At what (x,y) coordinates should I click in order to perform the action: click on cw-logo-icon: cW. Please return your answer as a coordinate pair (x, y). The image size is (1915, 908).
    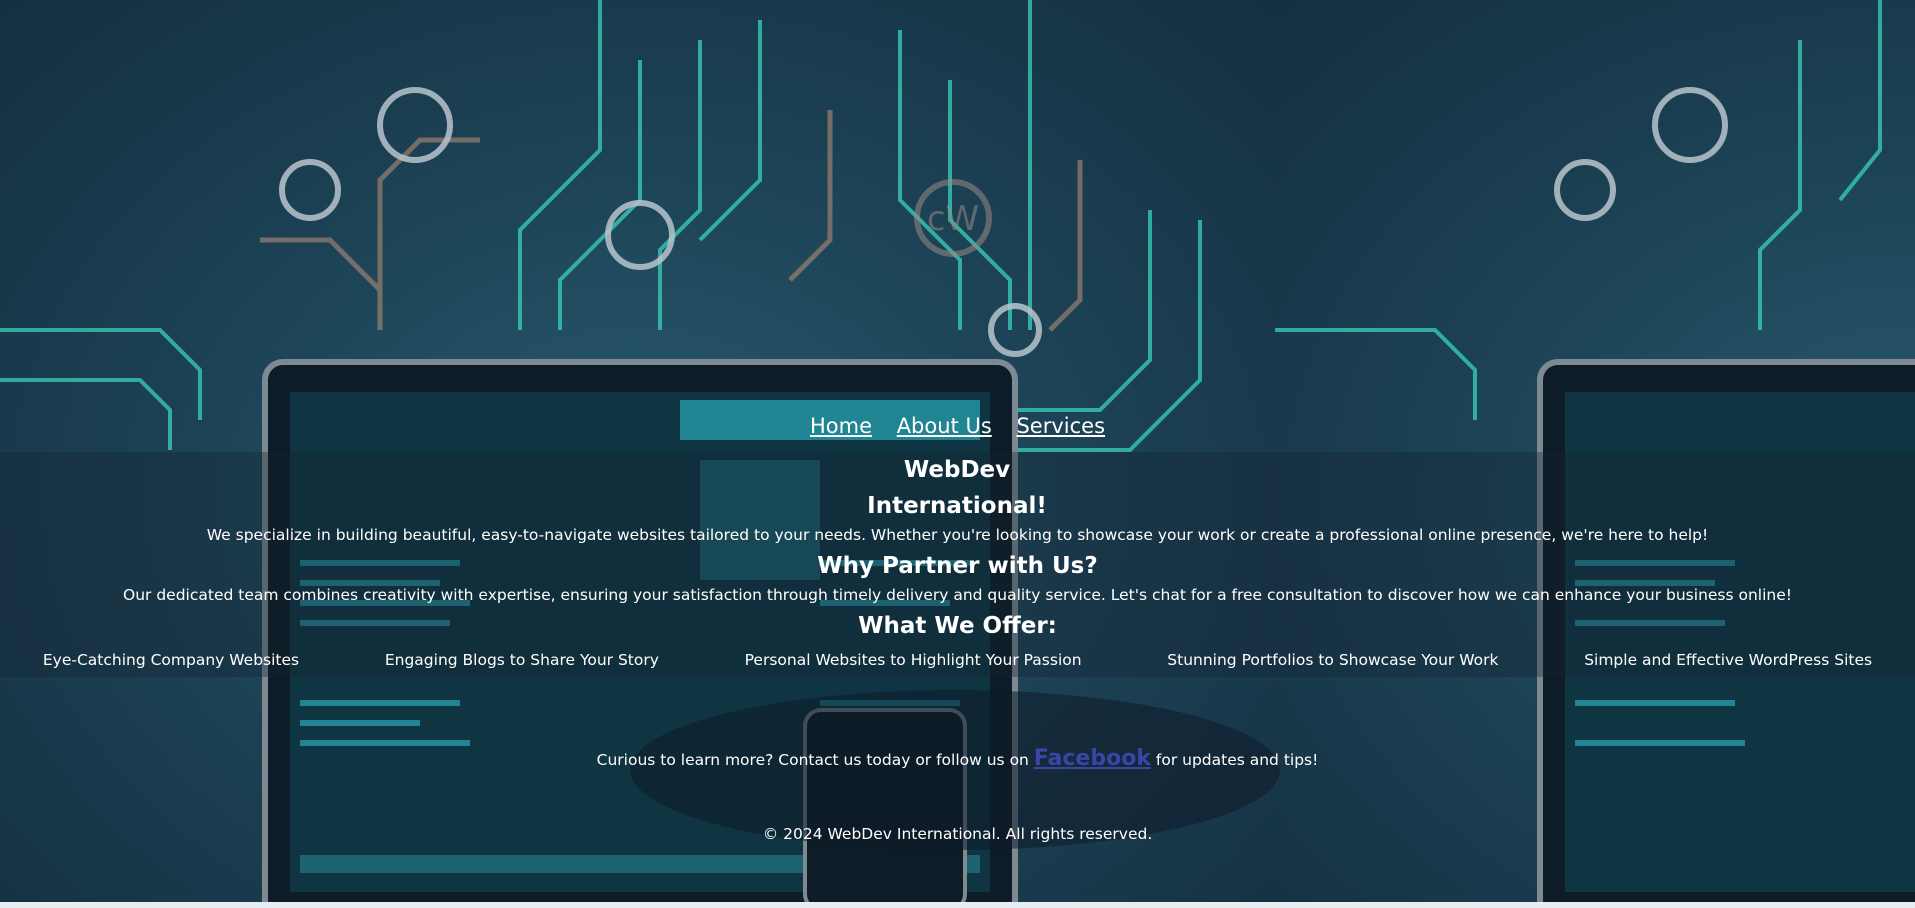
    Looking at the image, I should click on (953, 218).